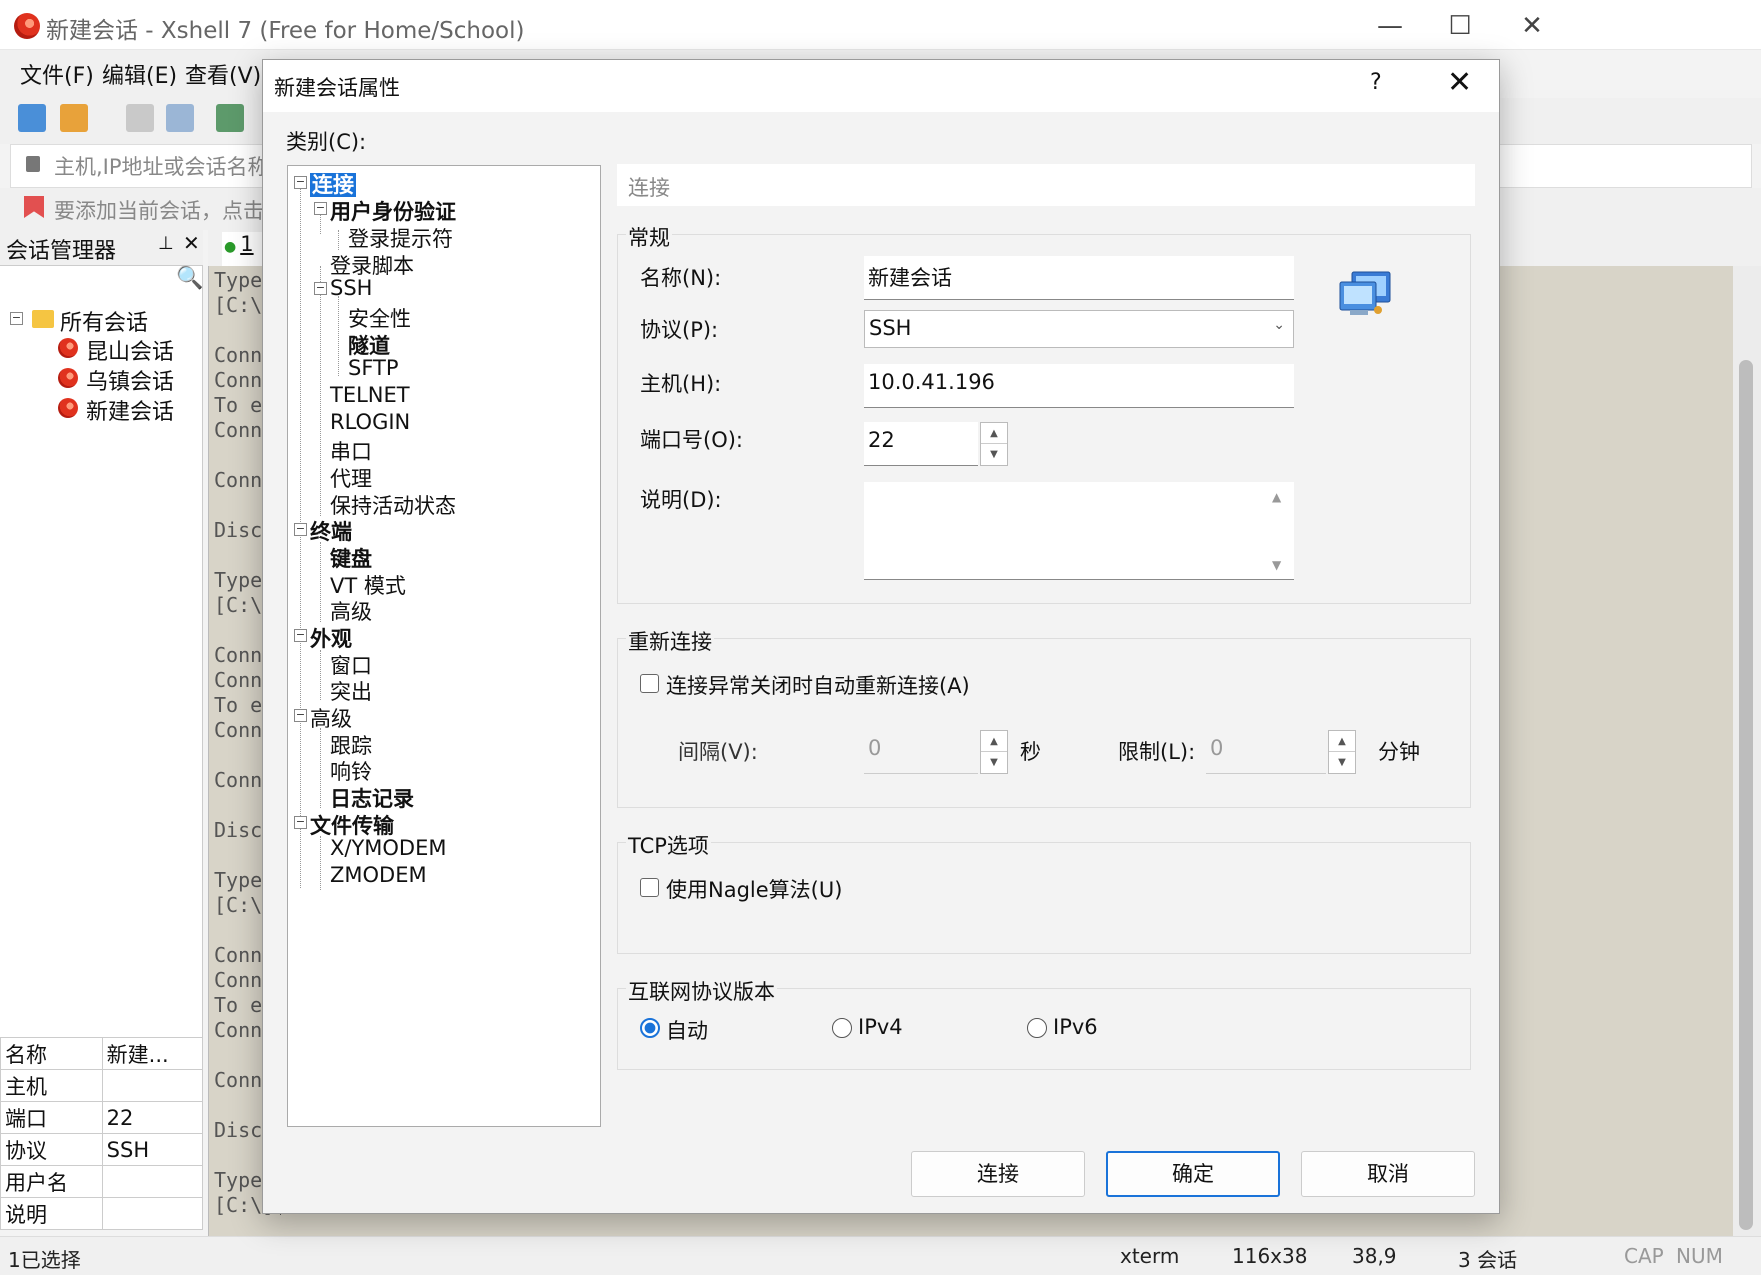  What do you see at coordinates (378, 875) in the screenshot?
I see `cat-zmodem: ZMODEM` at bounding box center [378, 875].